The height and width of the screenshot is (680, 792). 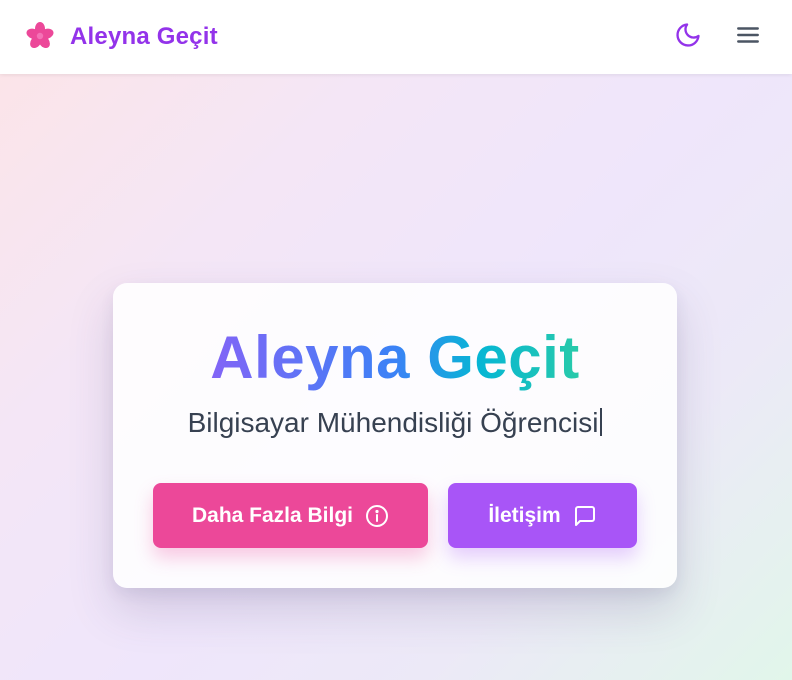 I want to click on message-square-icon, so click(x=585, y=516).